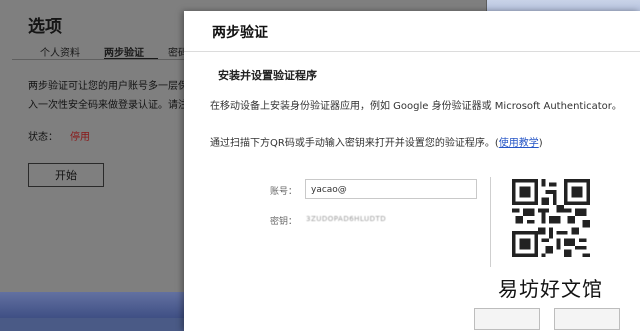 This screenshot has width=640, height=331. I want to click on footer-button-right, so click(587, 319).